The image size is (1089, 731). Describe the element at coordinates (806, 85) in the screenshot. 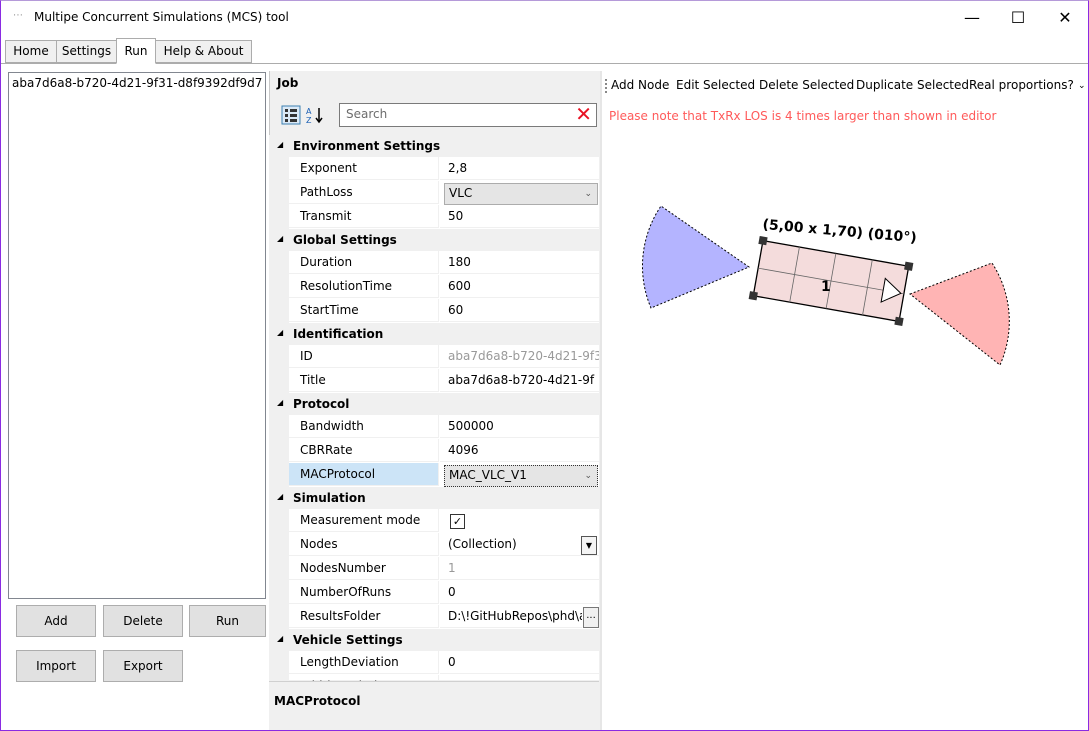

I see `delete-selected-button: Delete Selected` at that location.